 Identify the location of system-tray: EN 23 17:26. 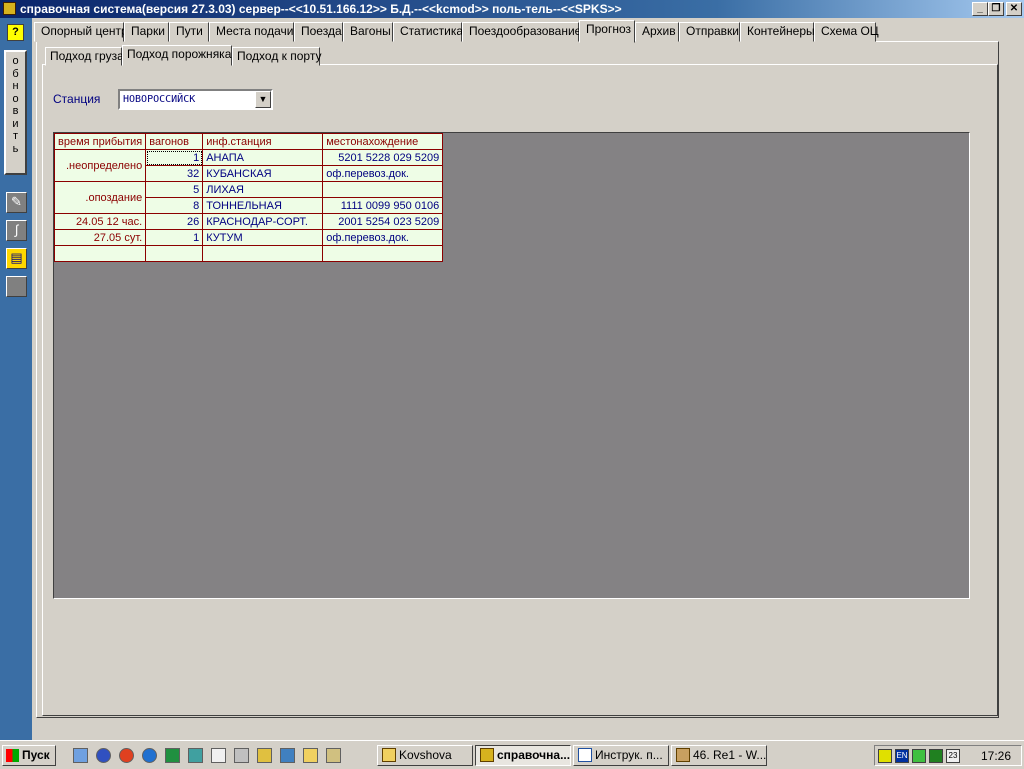
(948, 755).